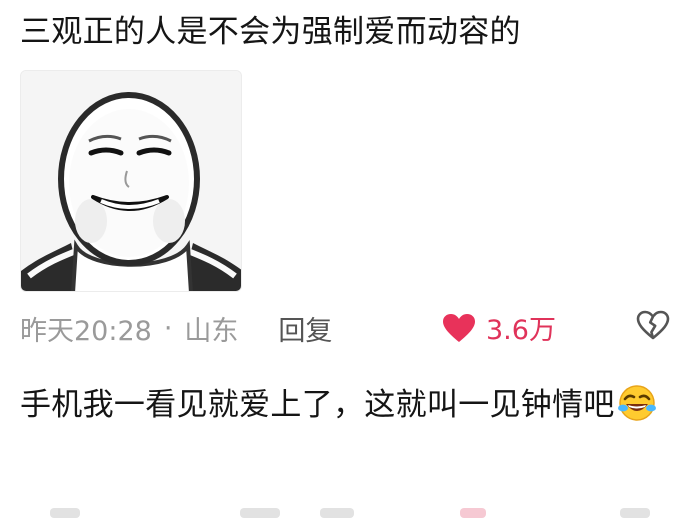 The width and height of the screenshot is (690, 520). I want to click on dislike-button, so click(653, 328).